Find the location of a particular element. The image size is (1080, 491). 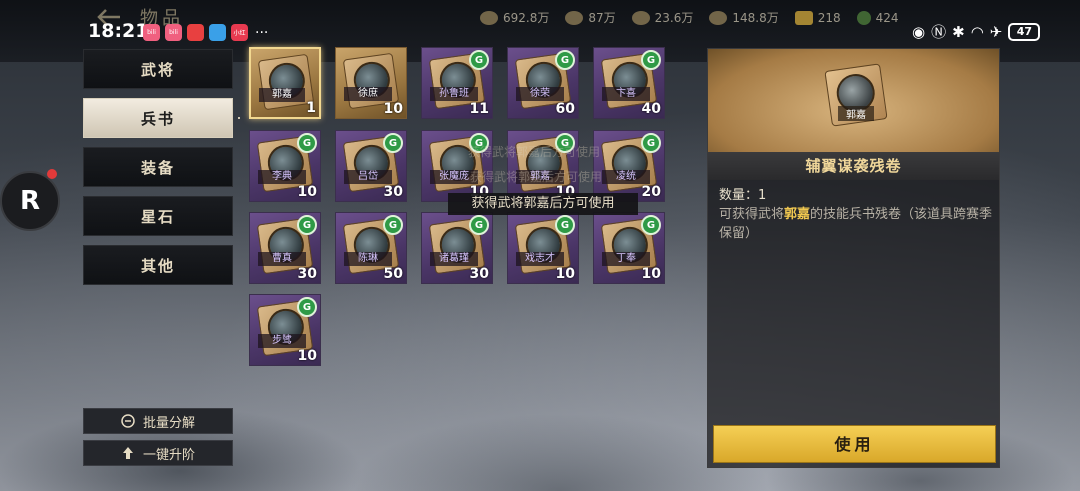

item-card: G 卞喜 40 is located at coordinates (629, 83).